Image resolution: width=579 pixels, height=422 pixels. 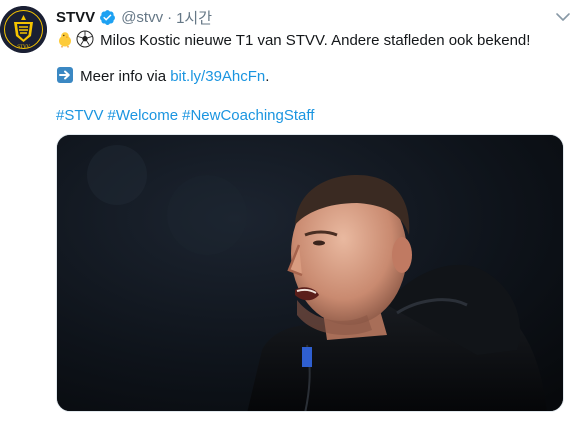 I want to click on right-arrow-emoji-icon, so click(x=65, y=75).